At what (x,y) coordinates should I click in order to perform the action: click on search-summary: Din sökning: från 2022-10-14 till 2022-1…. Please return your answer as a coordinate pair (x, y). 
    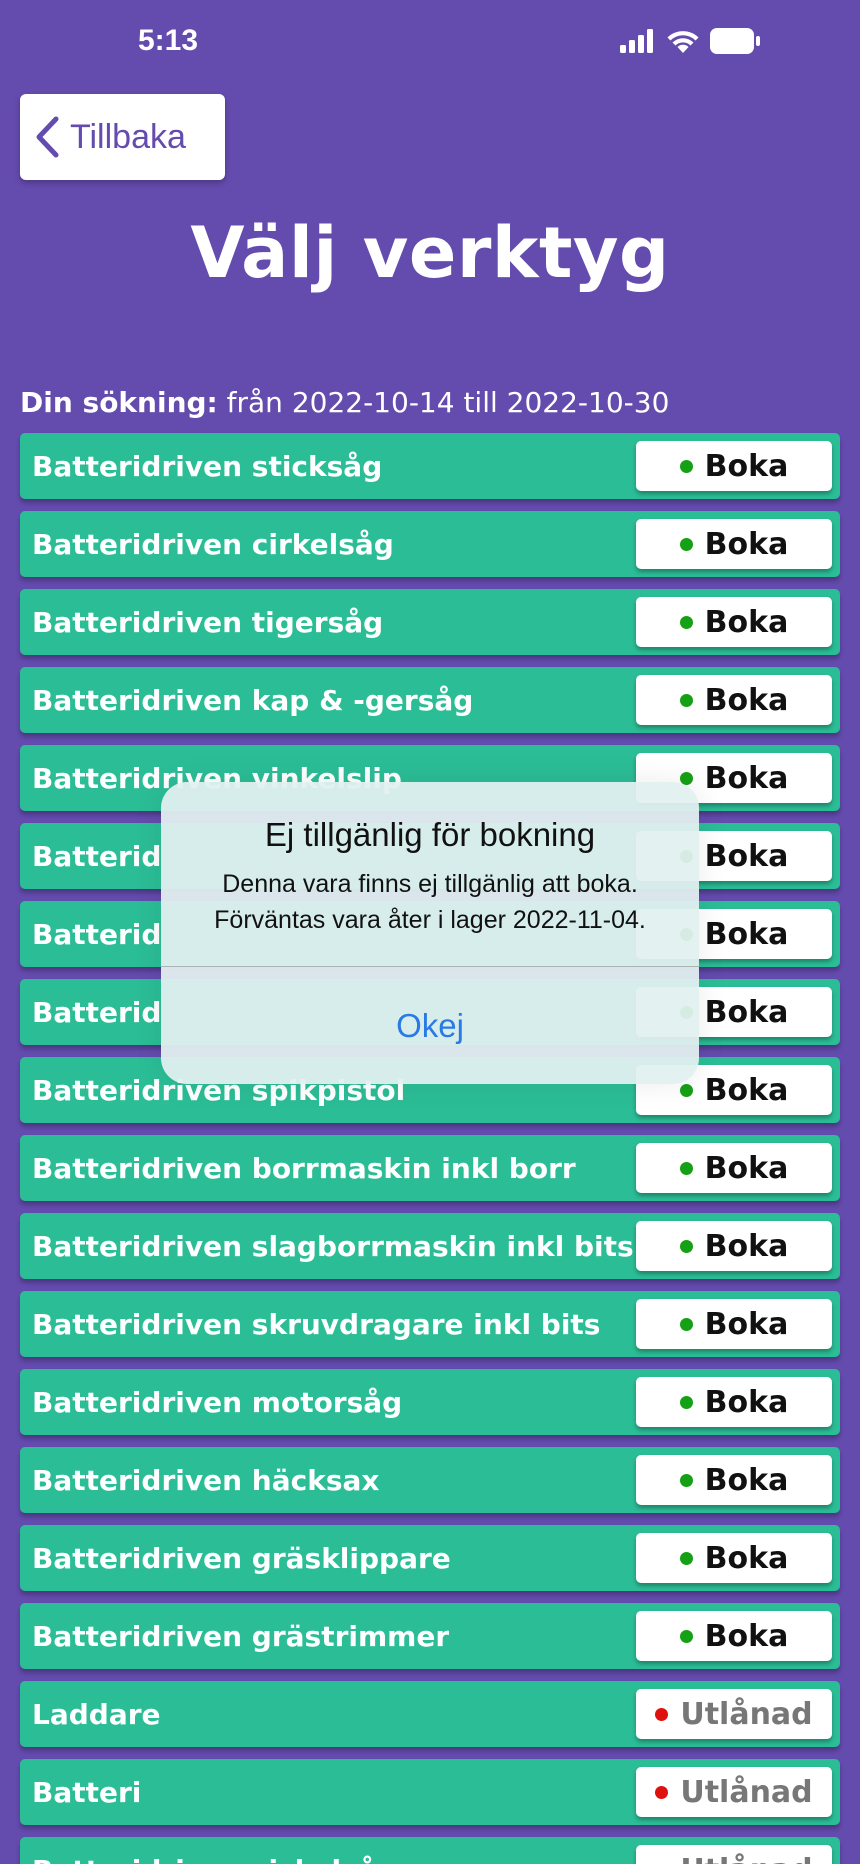
    Looking at the image, I should click on (344, 402).